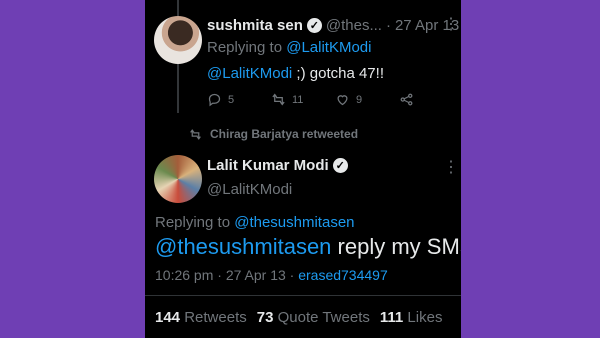  Describe the element at coordinates (323, 317) in the screenshot. I see `quotes-label: Quote Tweets` at that location.